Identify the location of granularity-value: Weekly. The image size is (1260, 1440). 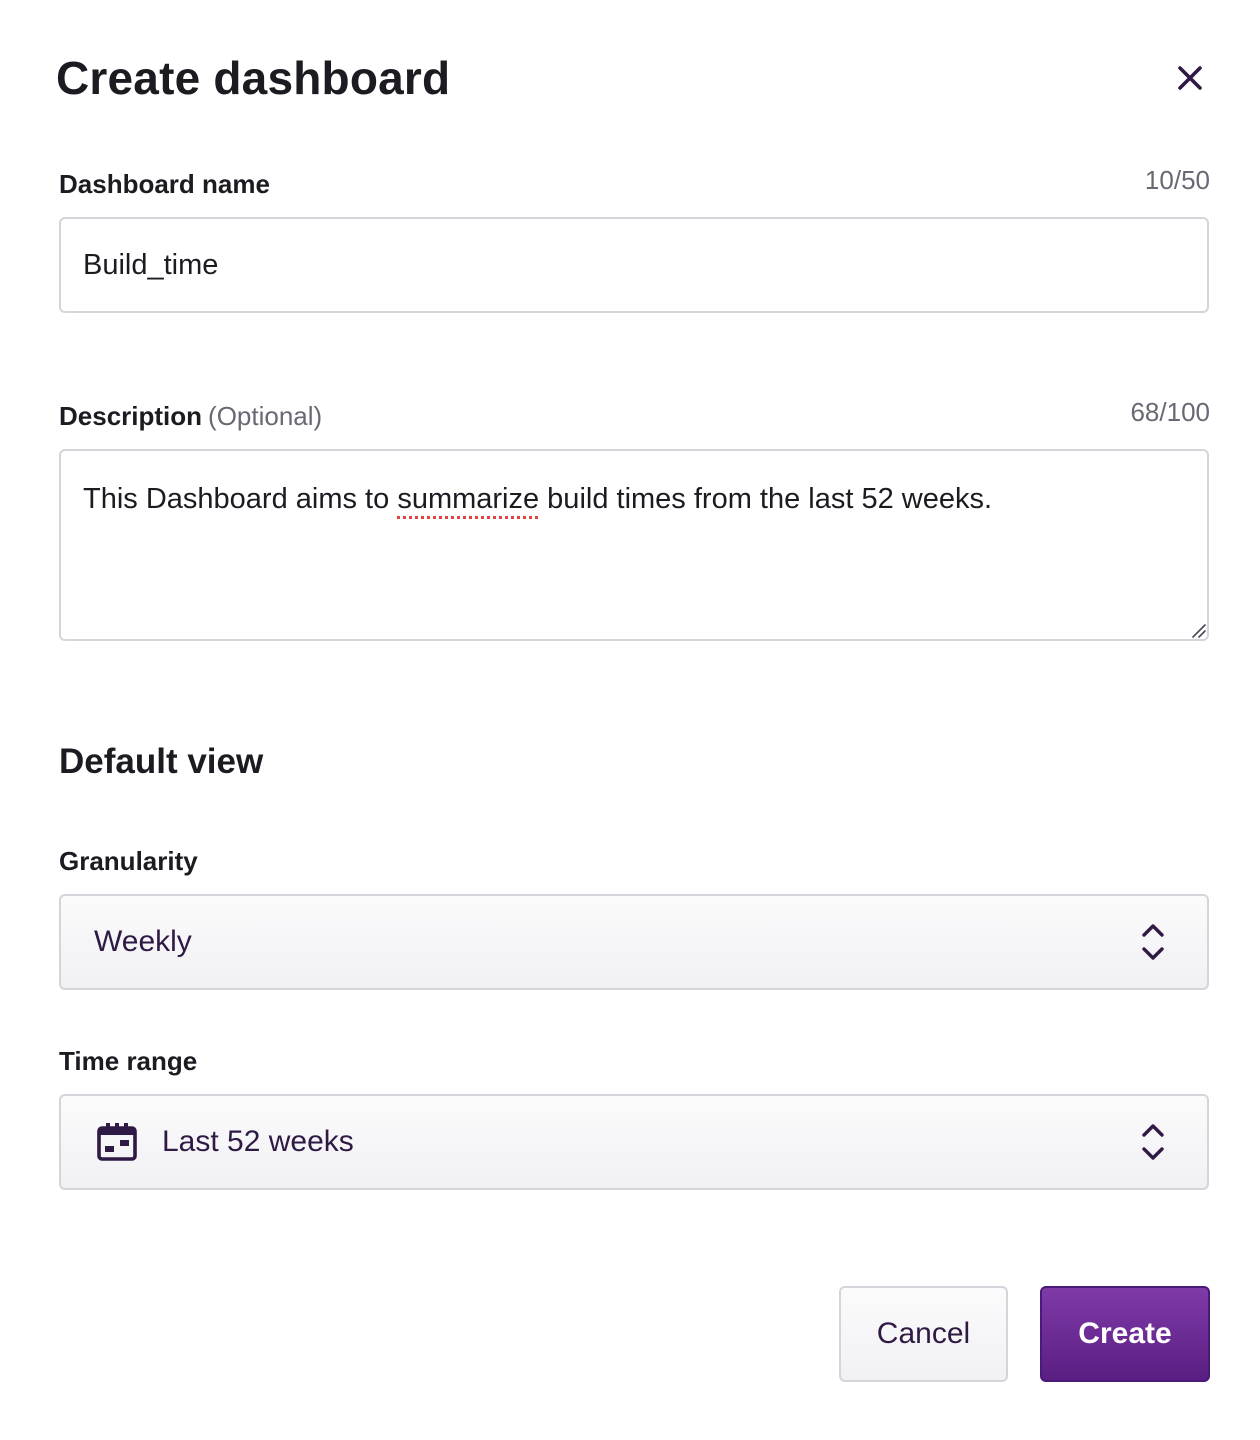
(143, 941).